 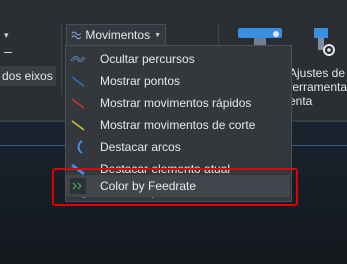 I want to click on tool-settings-gear-icon, so click(x=321, y=44).